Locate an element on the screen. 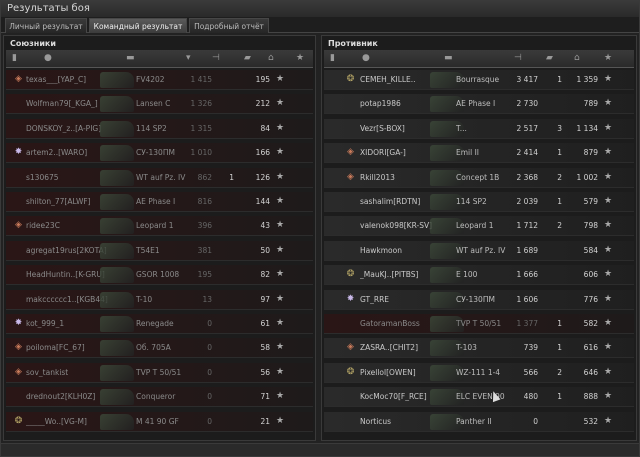  damage-value: 3 417 is located at coordinates (527, 79).